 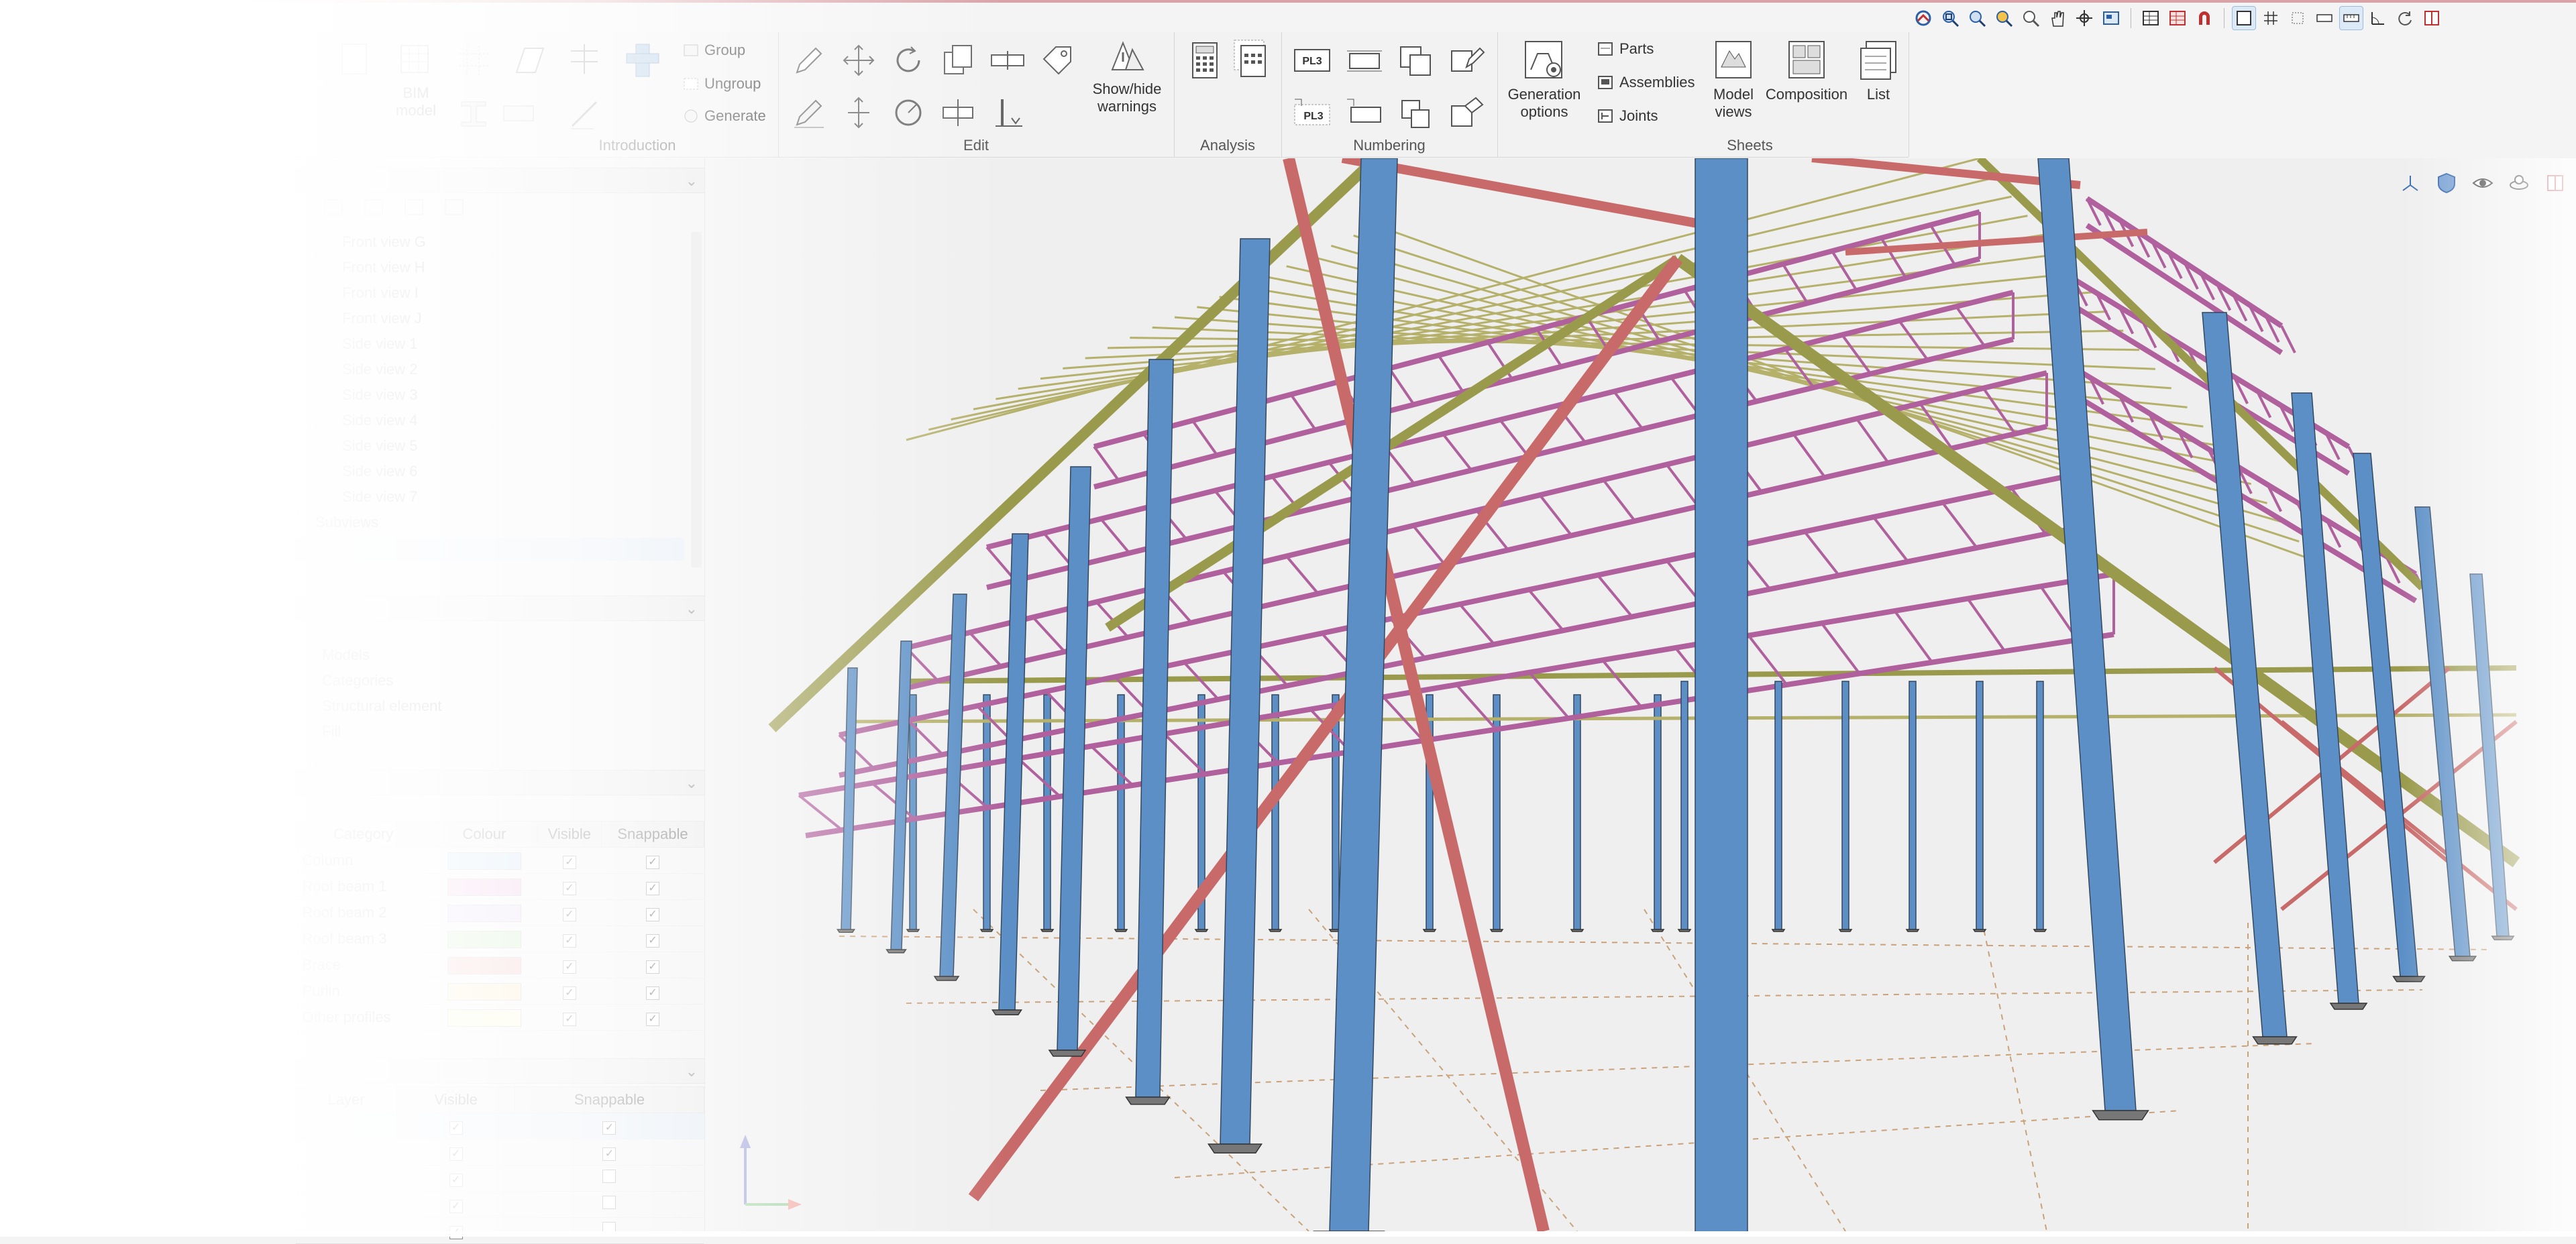 What do you see at coordinates (382, 706) in the screenshot?
I see `layer-row: Structural element` at bounding box center [382, 706].